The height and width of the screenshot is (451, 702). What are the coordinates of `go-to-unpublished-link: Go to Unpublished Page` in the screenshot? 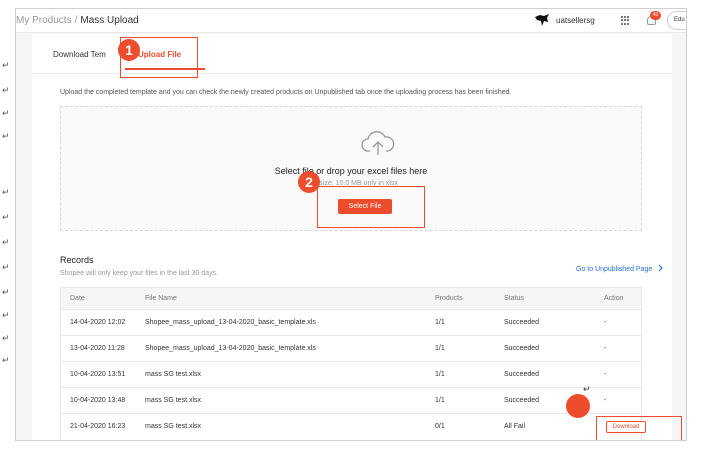 It's located at (620, 268).